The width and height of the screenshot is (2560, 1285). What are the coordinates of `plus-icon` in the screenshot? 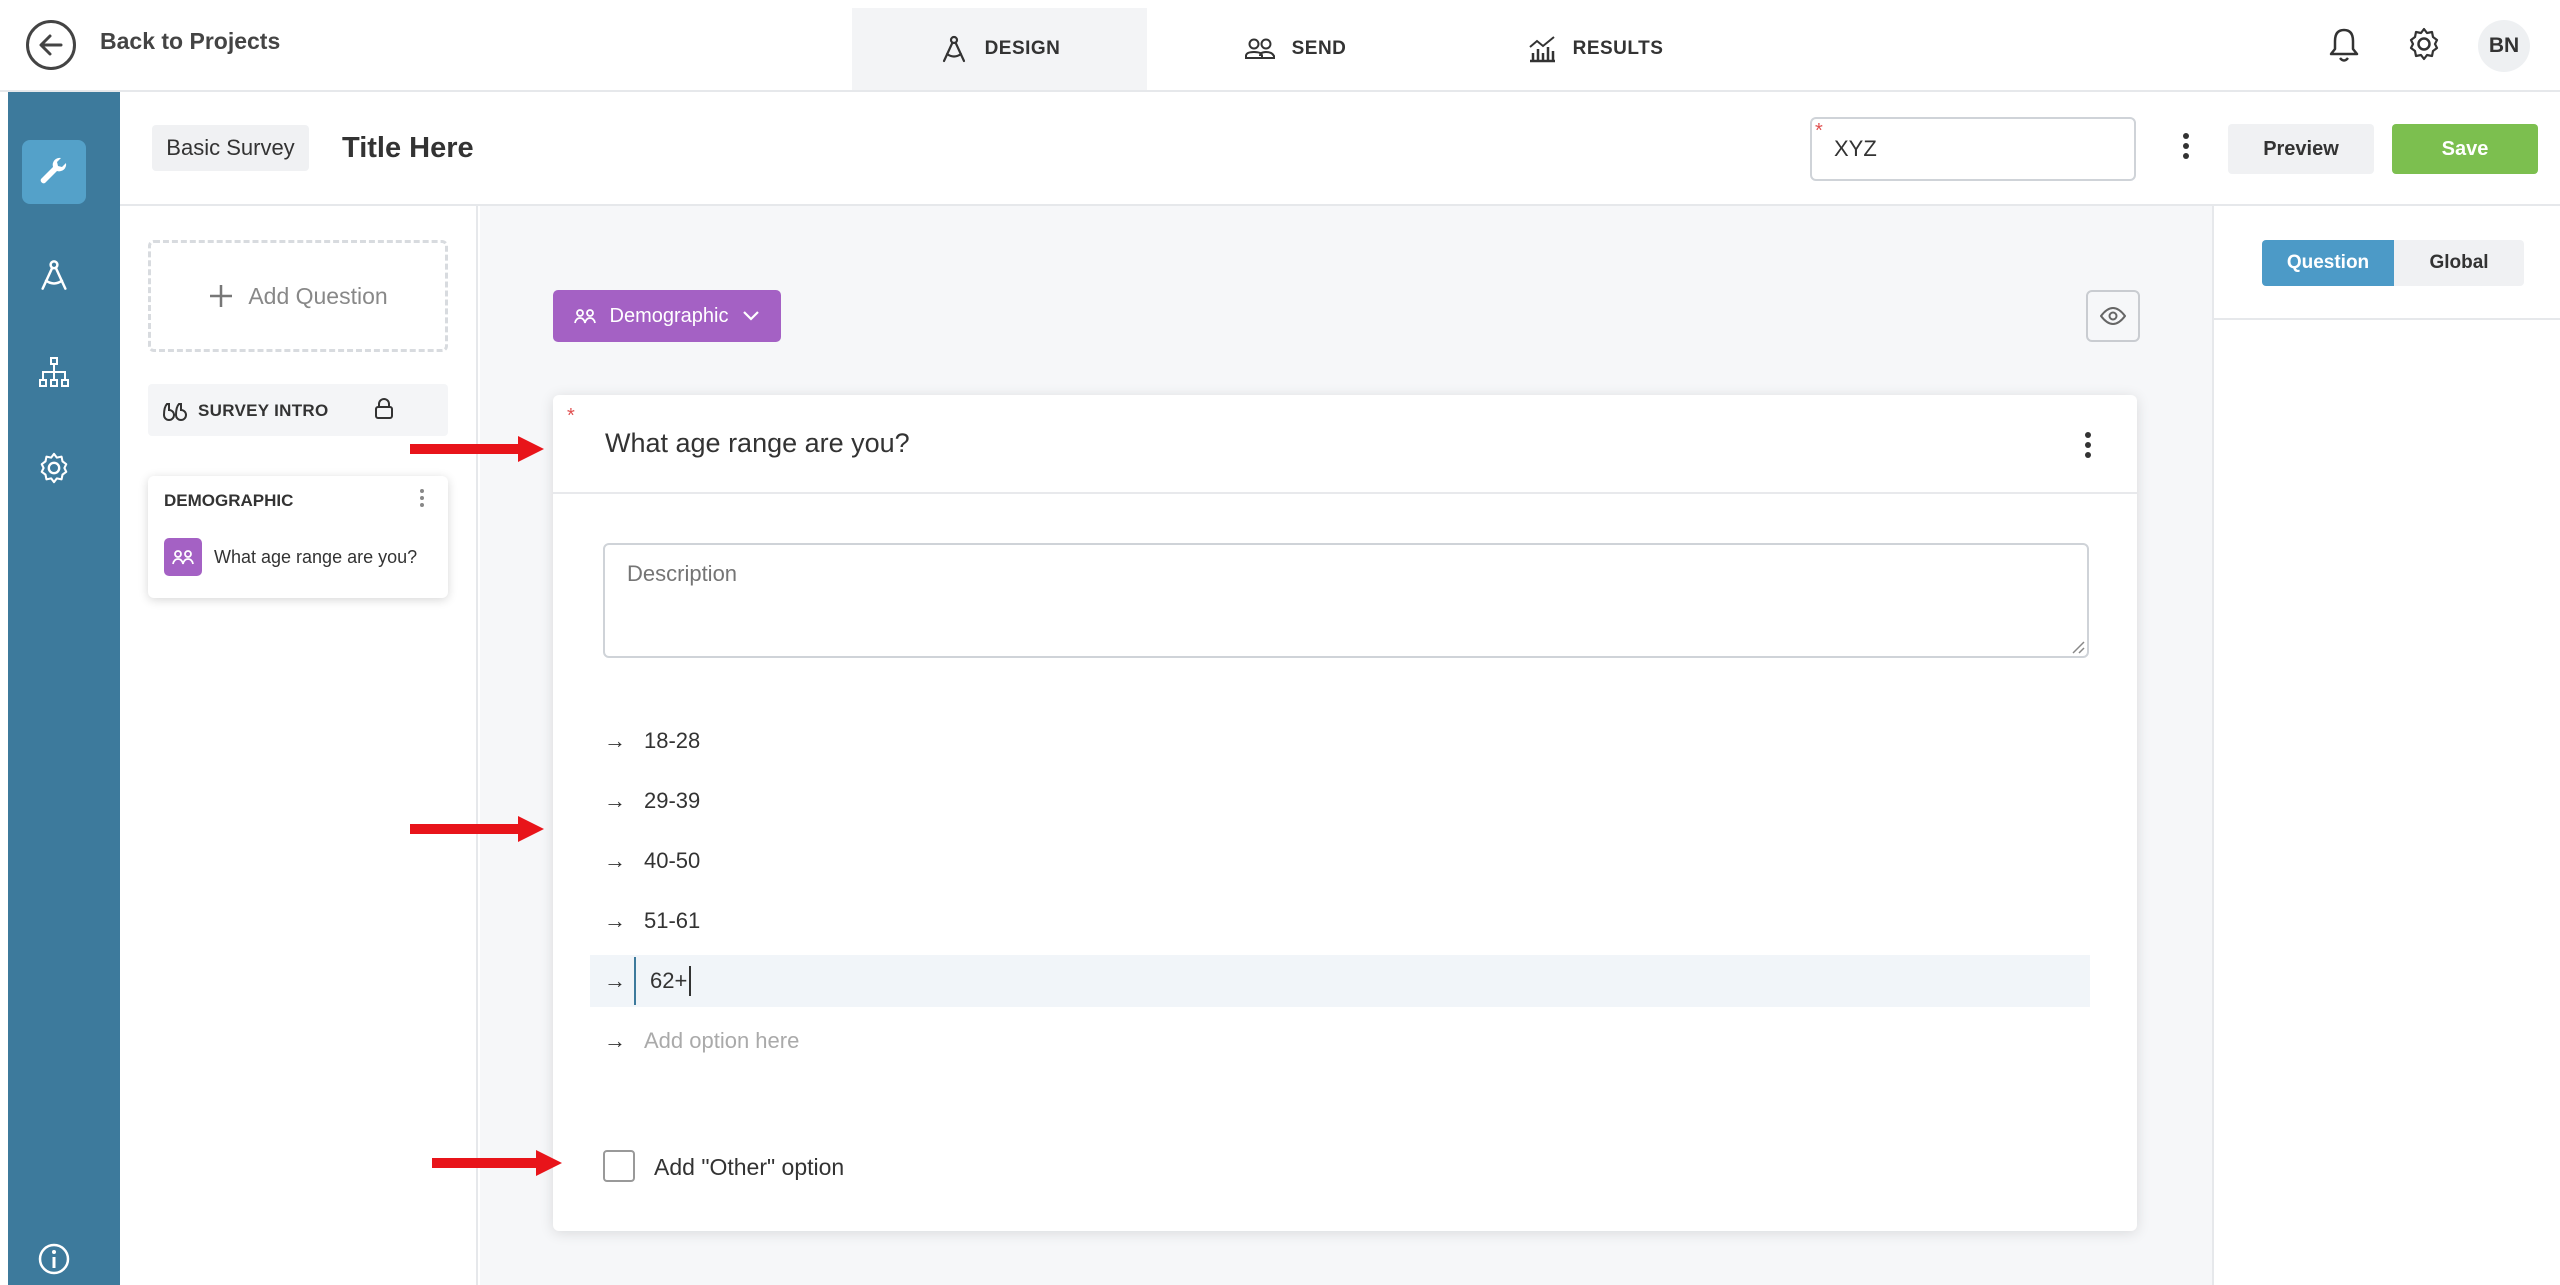 It's located at (221, 296).